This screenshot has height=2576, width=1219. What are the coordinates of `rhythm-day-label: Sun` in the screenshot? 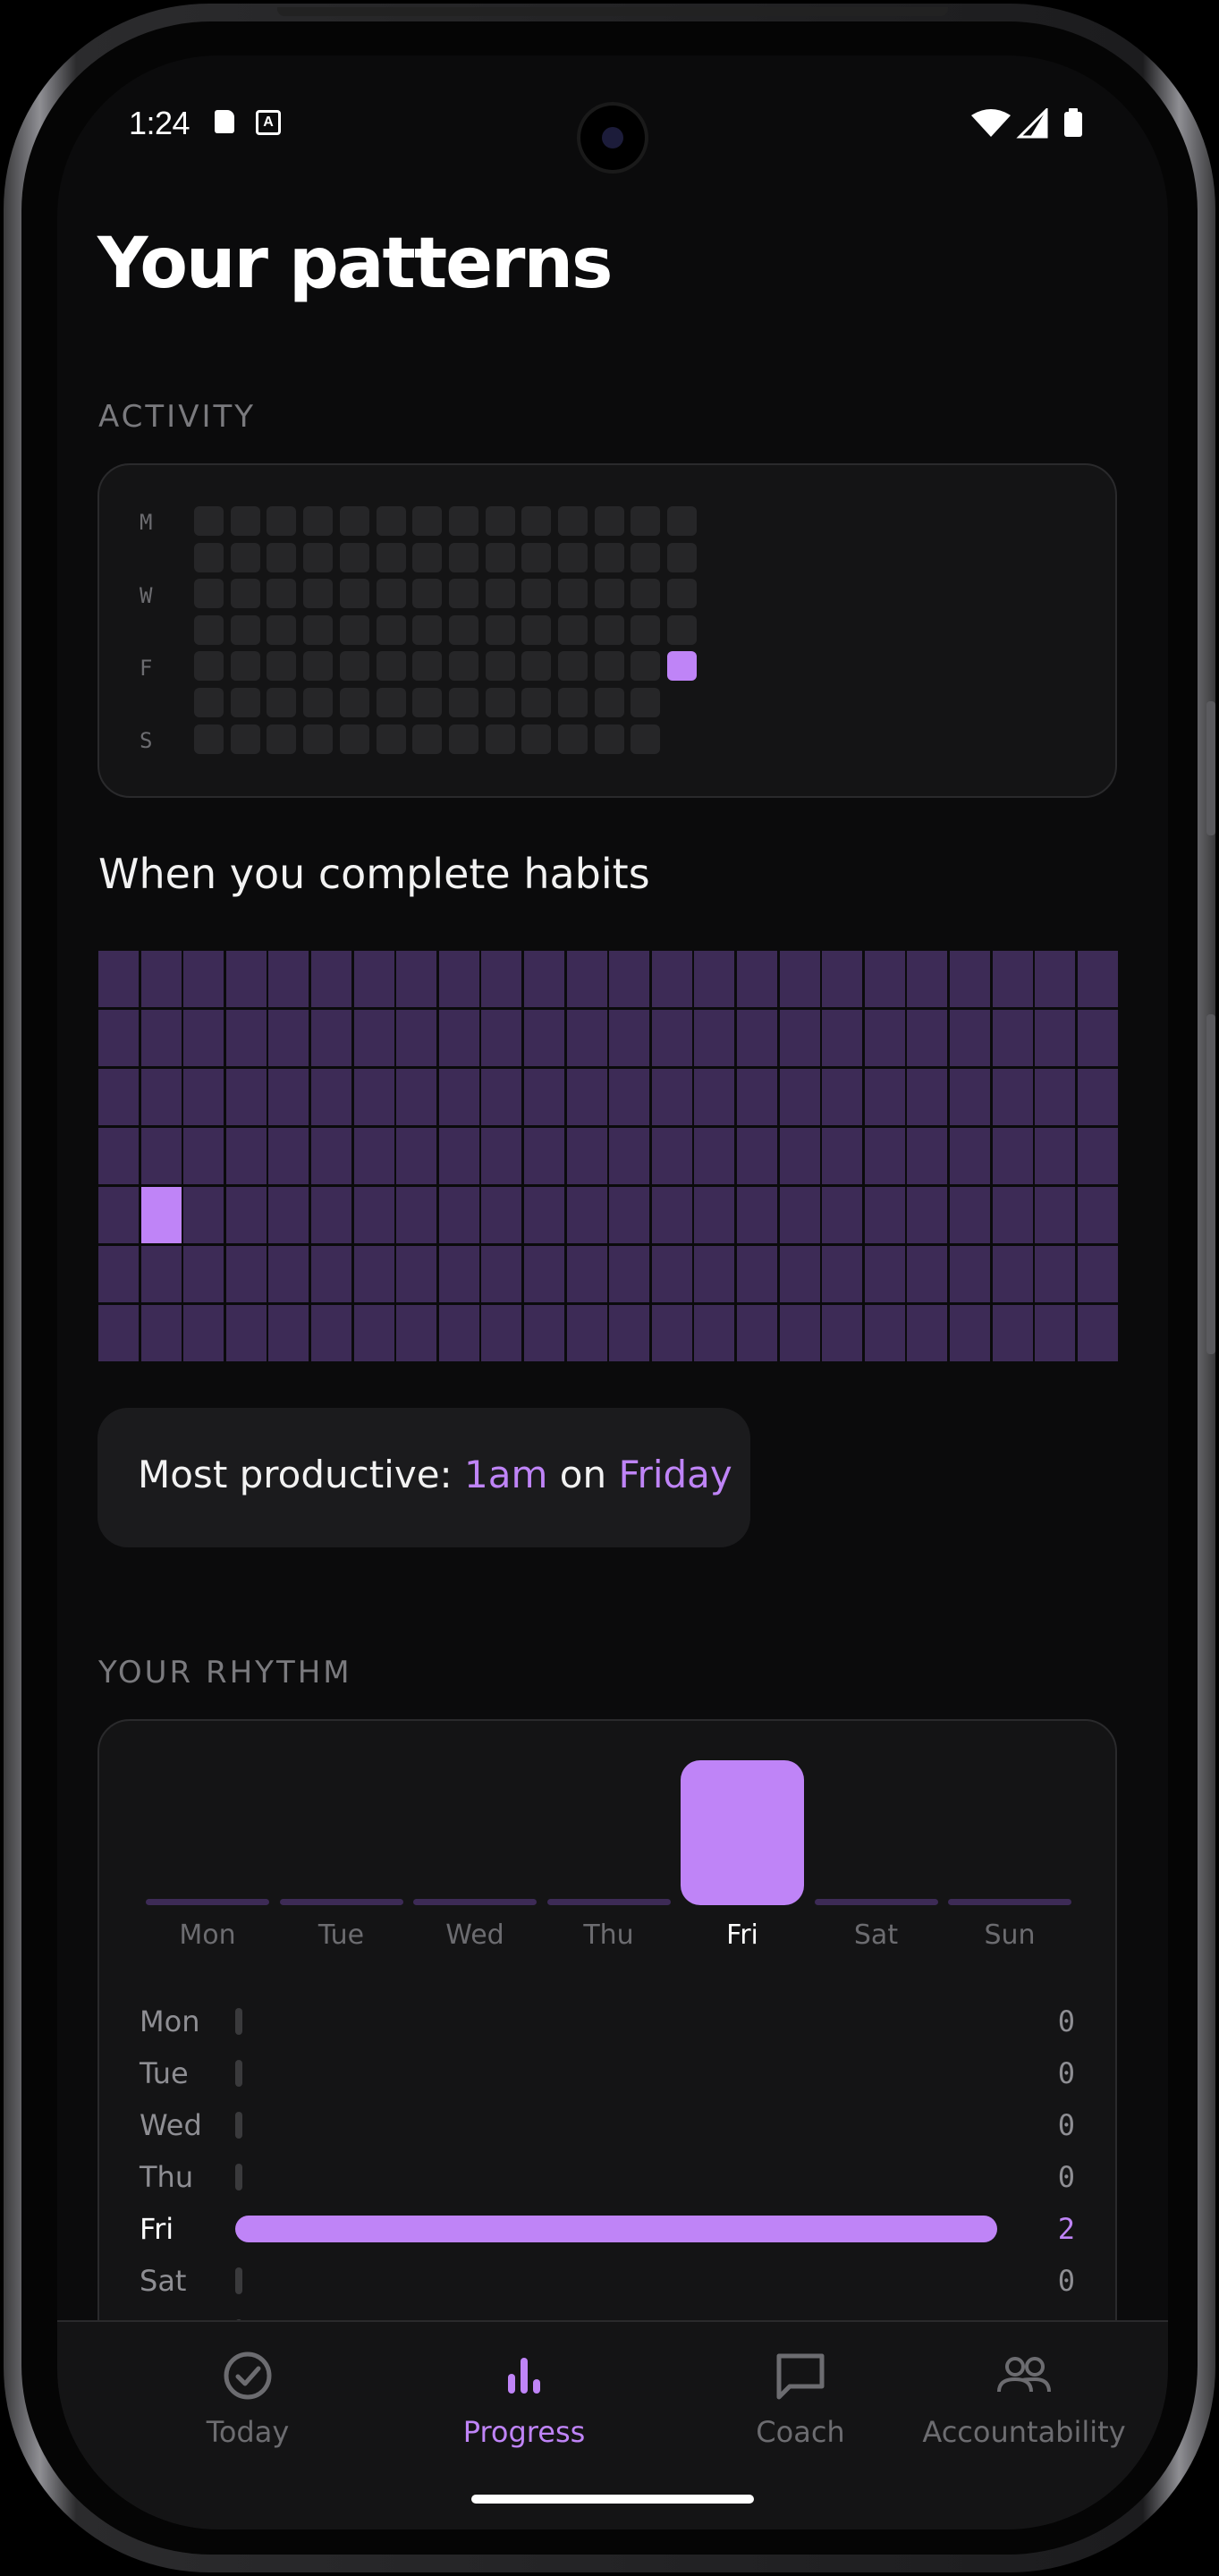 It's located at (1010, 1935).